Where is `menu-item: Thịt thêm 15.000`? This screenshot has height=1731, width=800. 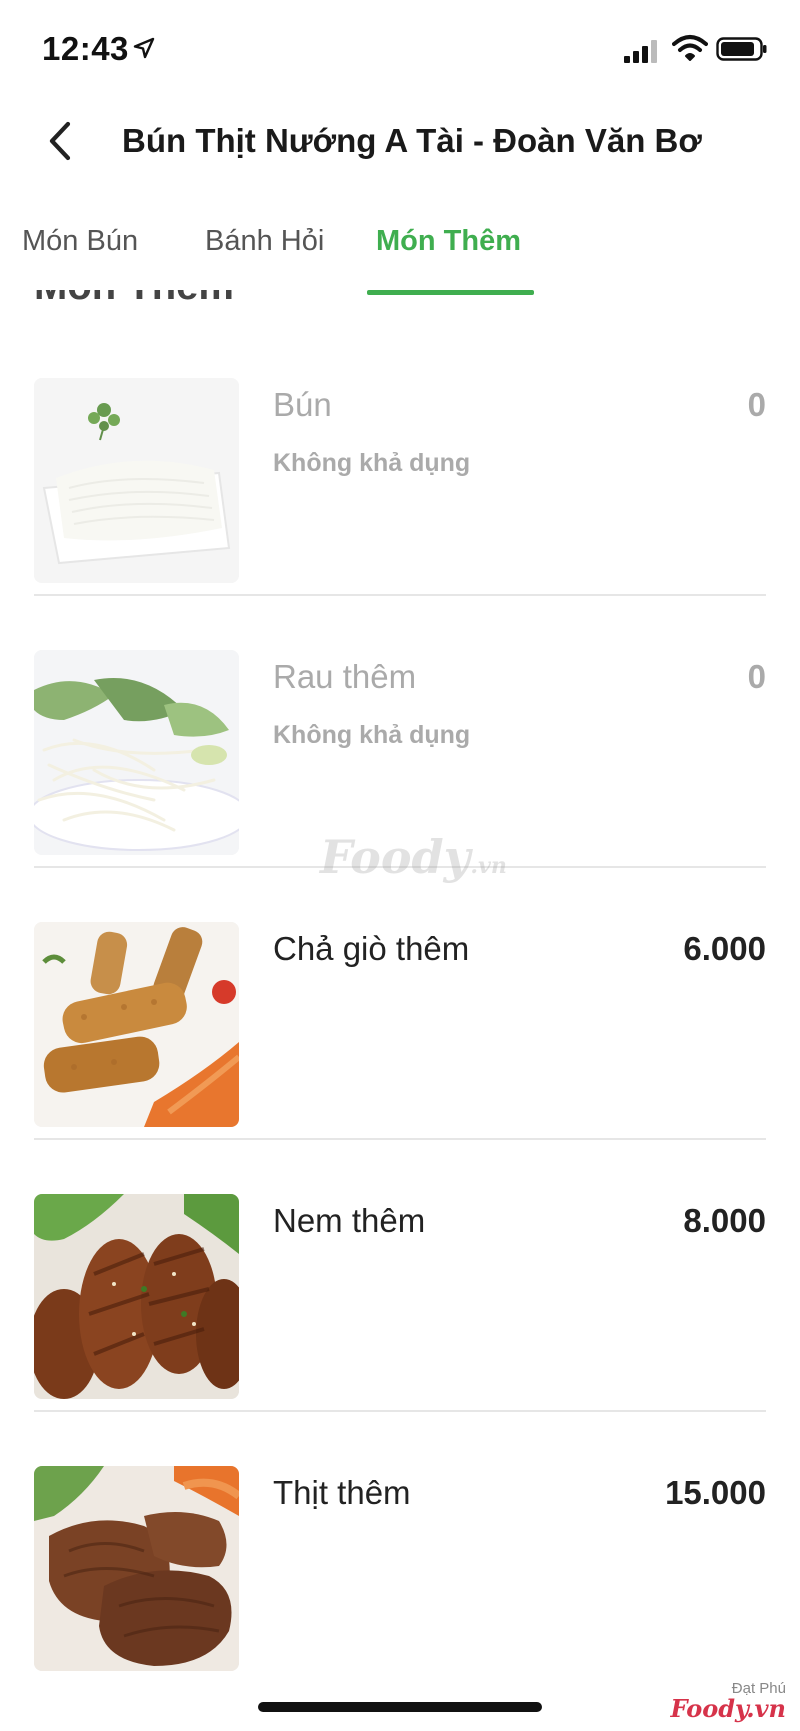
menu-item: Thịt thêm 15.000 is located at coordinates (400, 1580).